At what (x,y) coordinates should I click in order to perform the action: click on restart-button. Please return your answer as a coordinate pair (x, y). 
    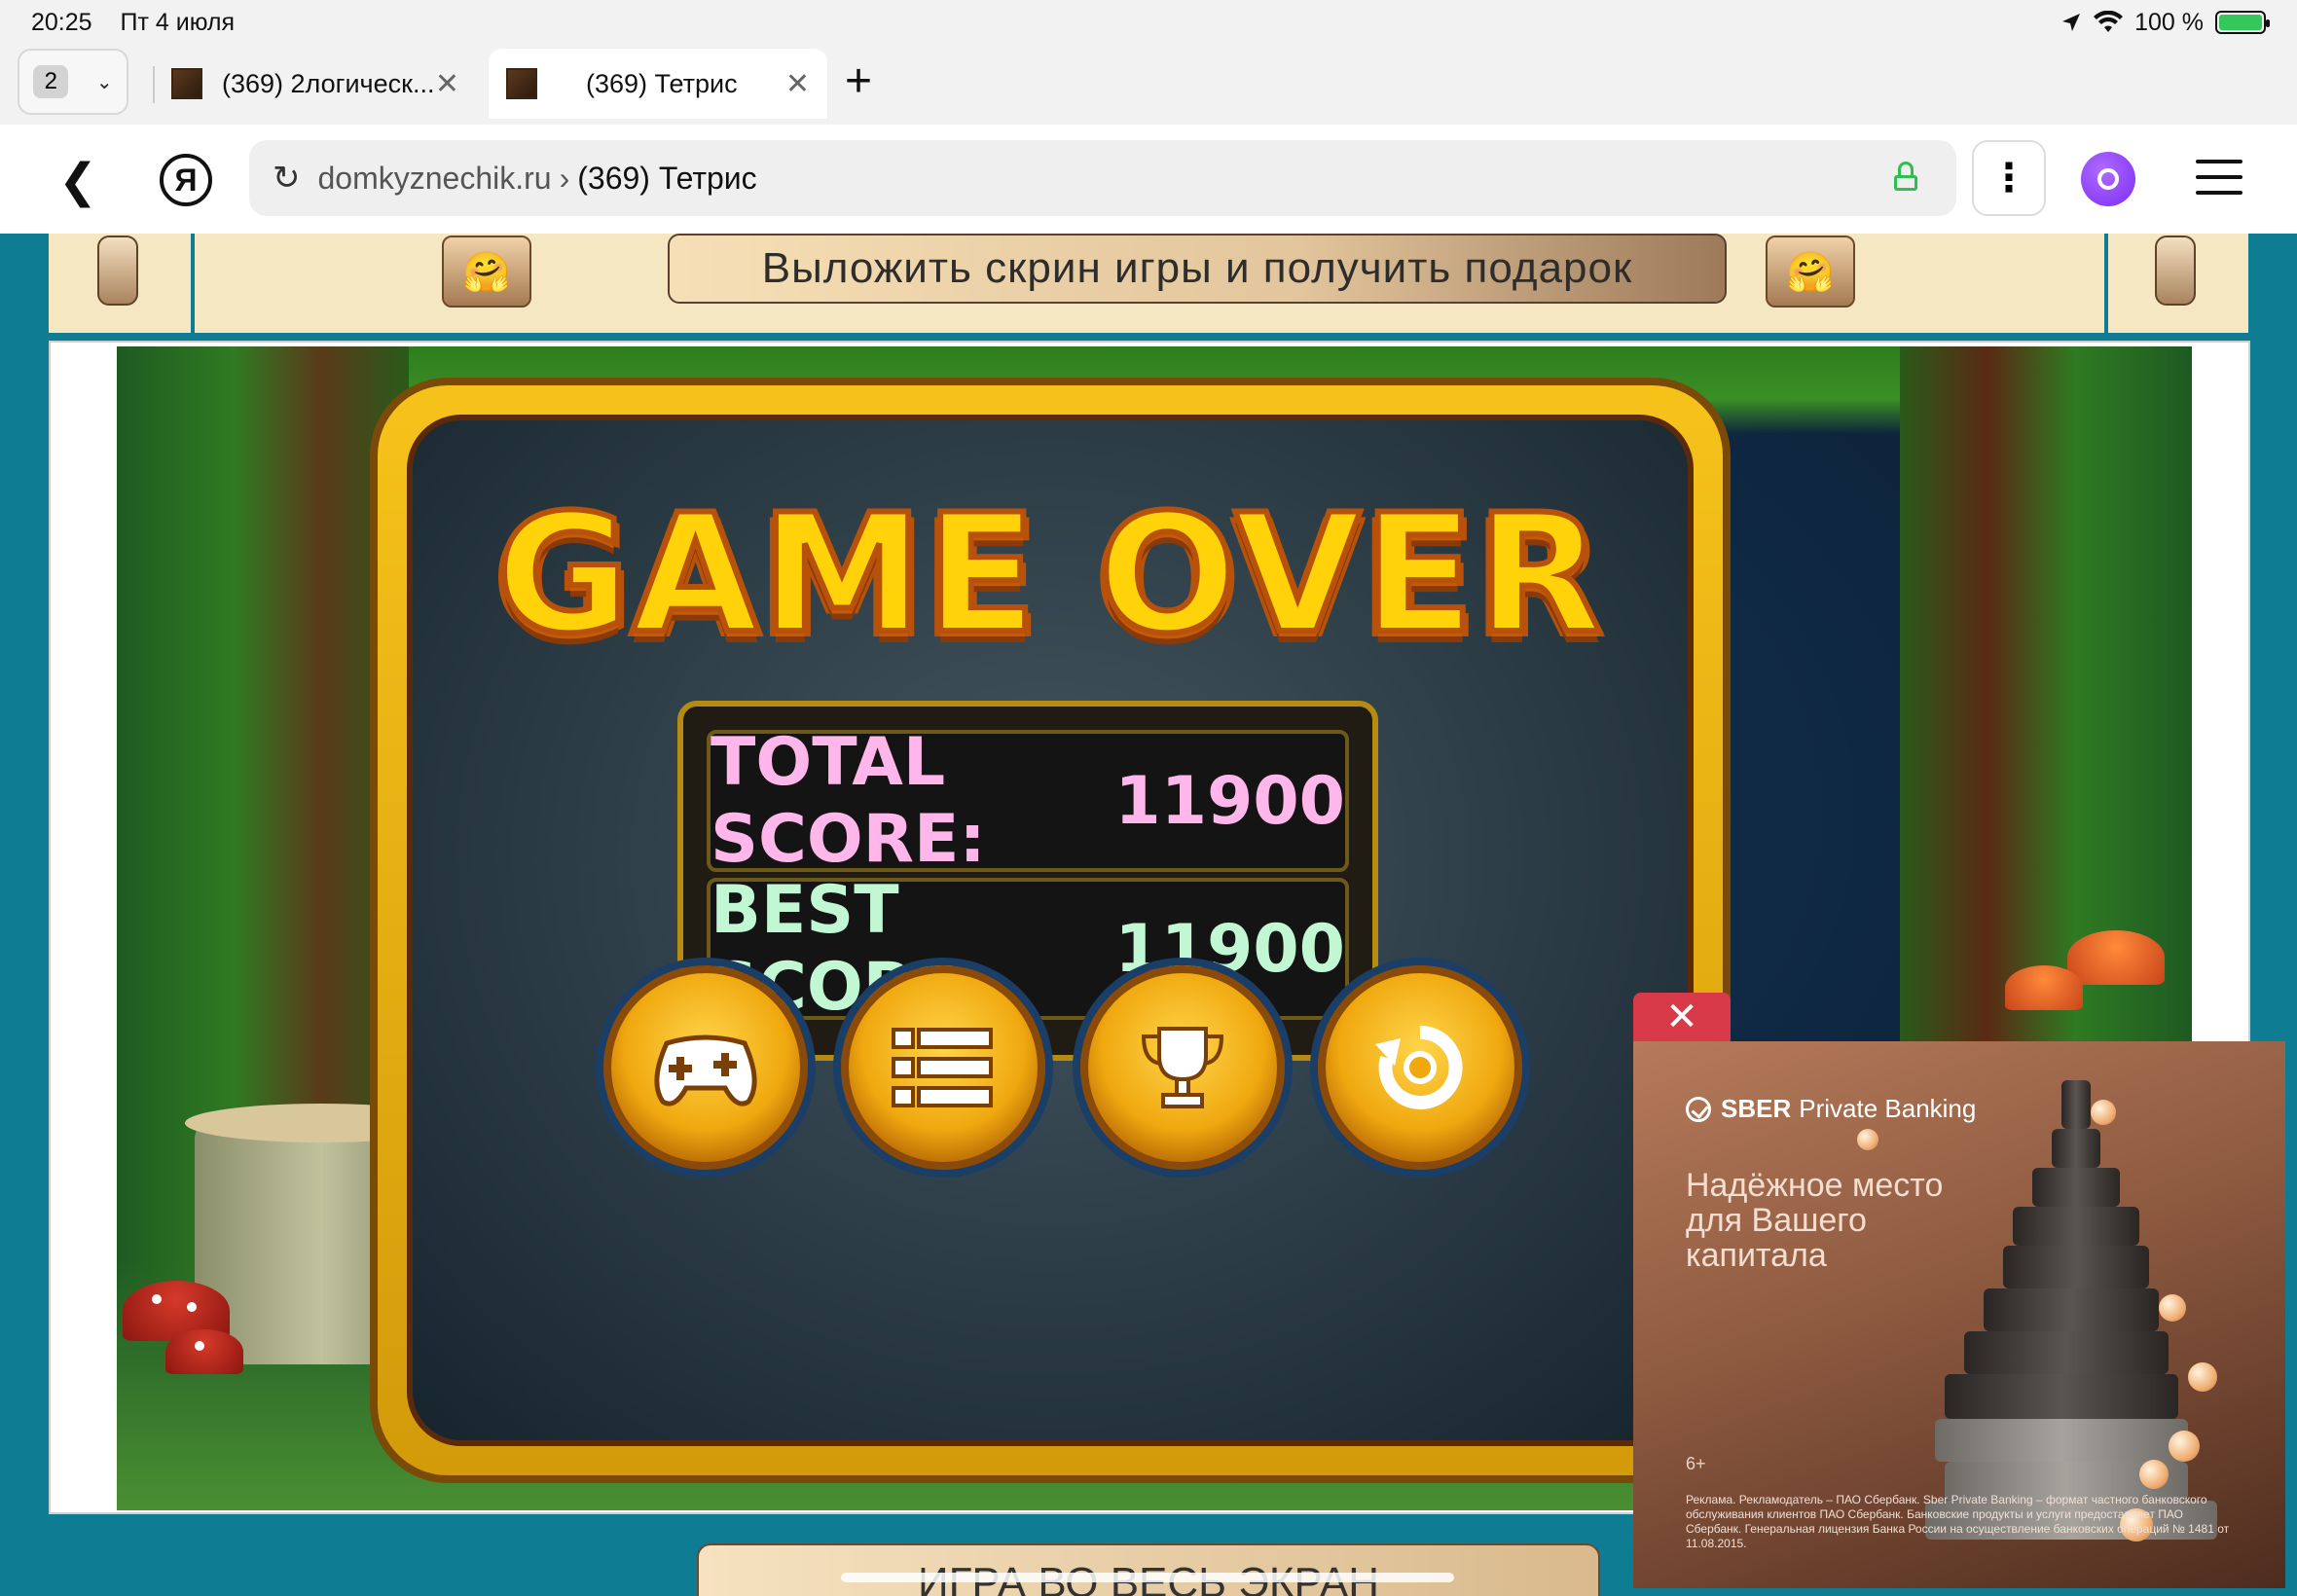
    Looking at the image, I should click on (1420, 1067).